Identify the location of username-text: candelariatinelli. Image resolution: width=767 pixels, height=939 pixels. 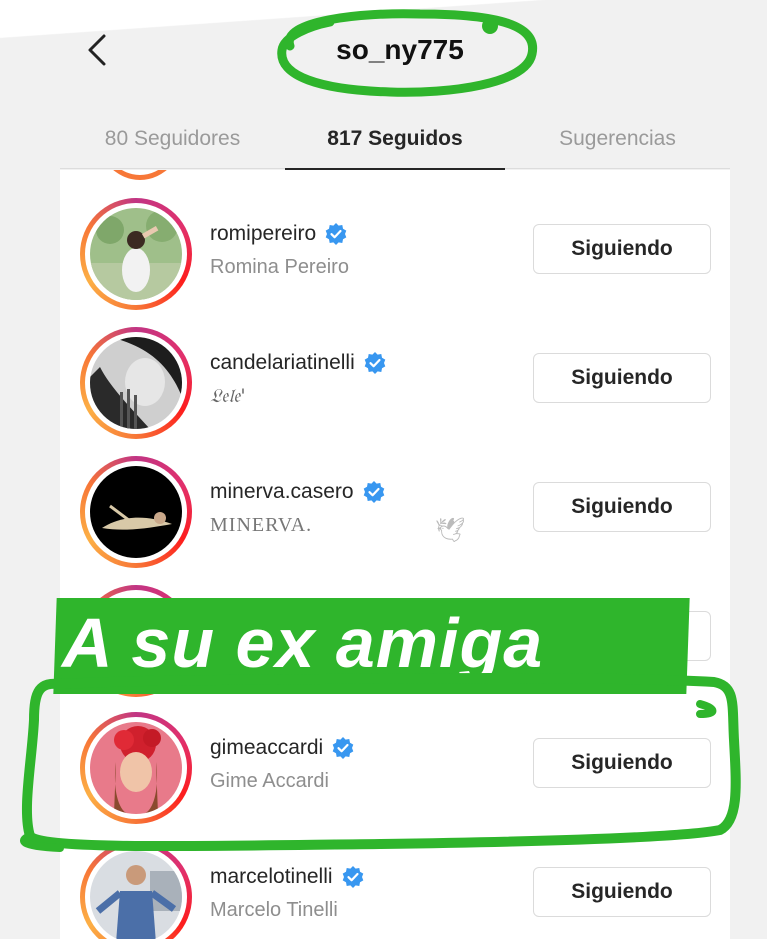
(282, 362).